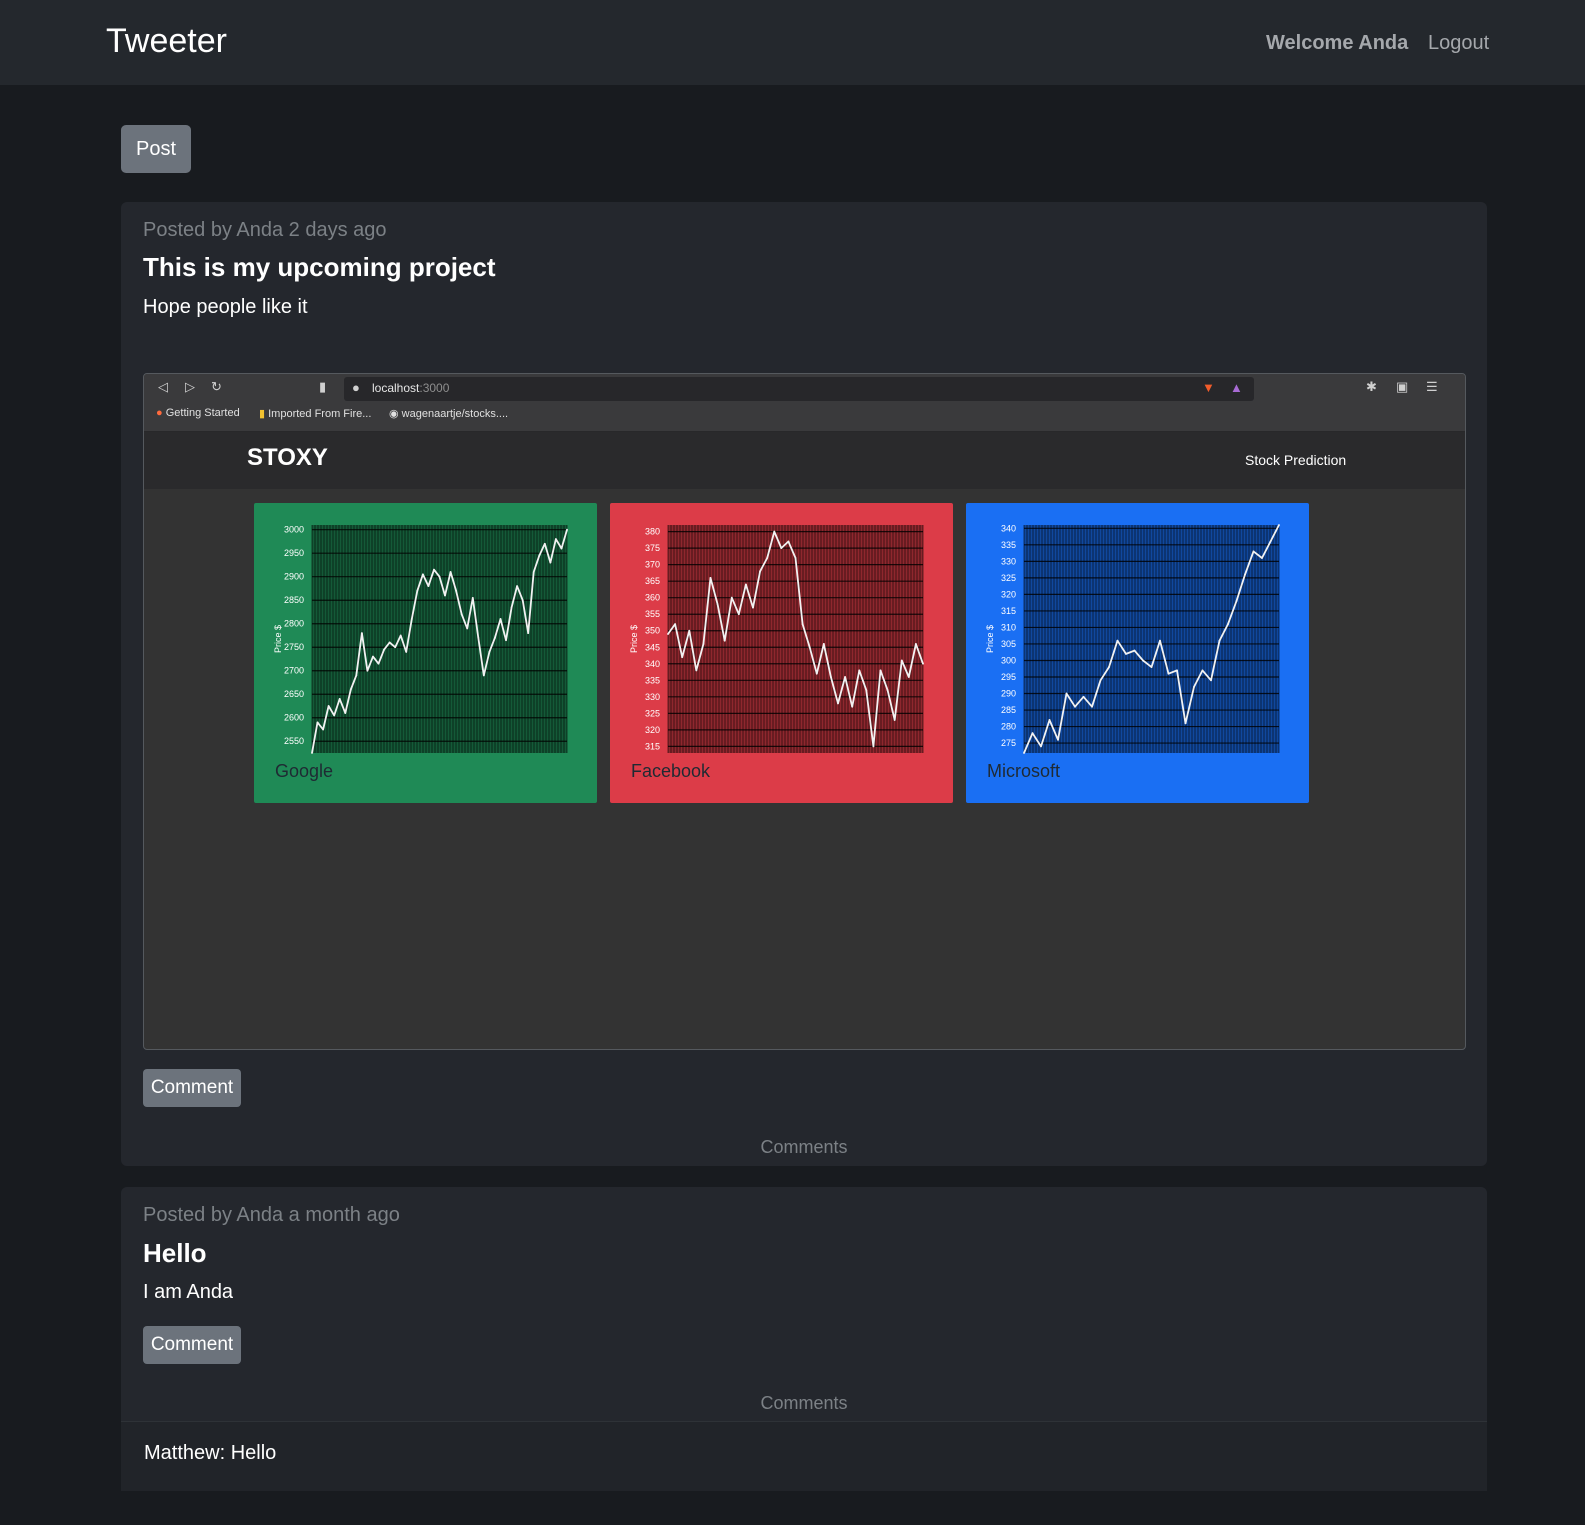  Describe the element at coordinates (216, 386) in the screenshot. I see `reload-icon: ↻` at that location.